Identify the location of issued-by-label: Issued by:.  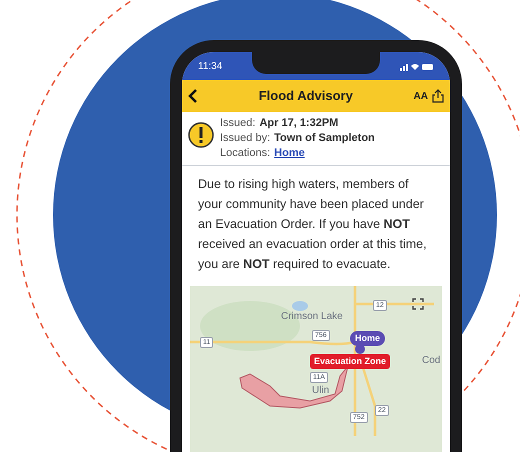
(245, 138).